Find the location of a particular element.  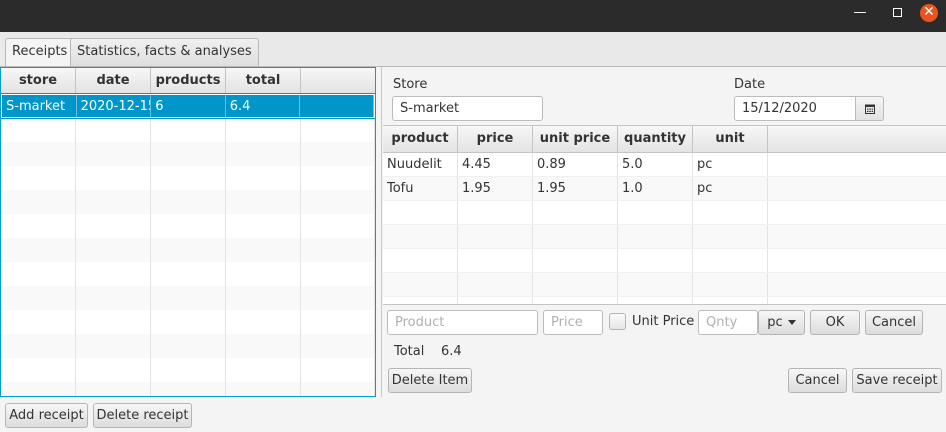

cancel-button: Cancel is located at coordinates (817, 380).